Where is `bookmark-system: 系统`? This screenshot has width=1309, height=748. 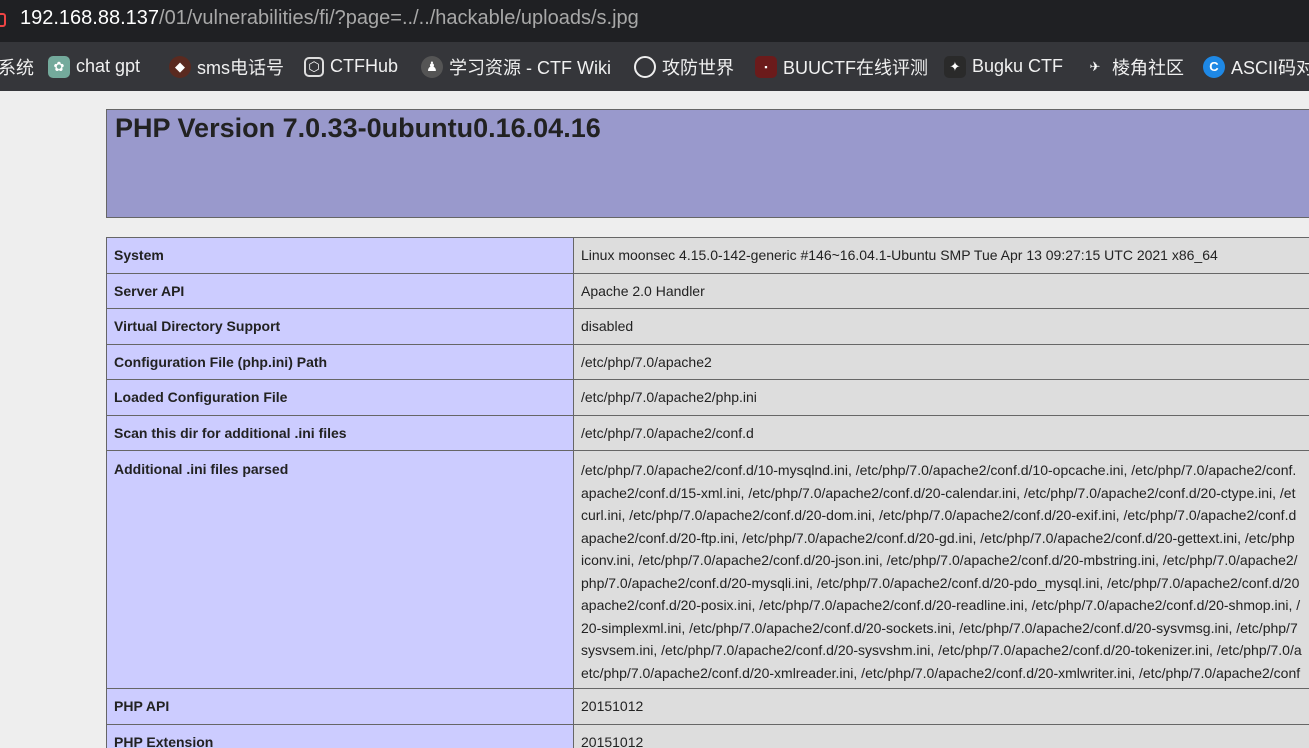 bookmark-system: 系统 is located at coordinates (17, 66).